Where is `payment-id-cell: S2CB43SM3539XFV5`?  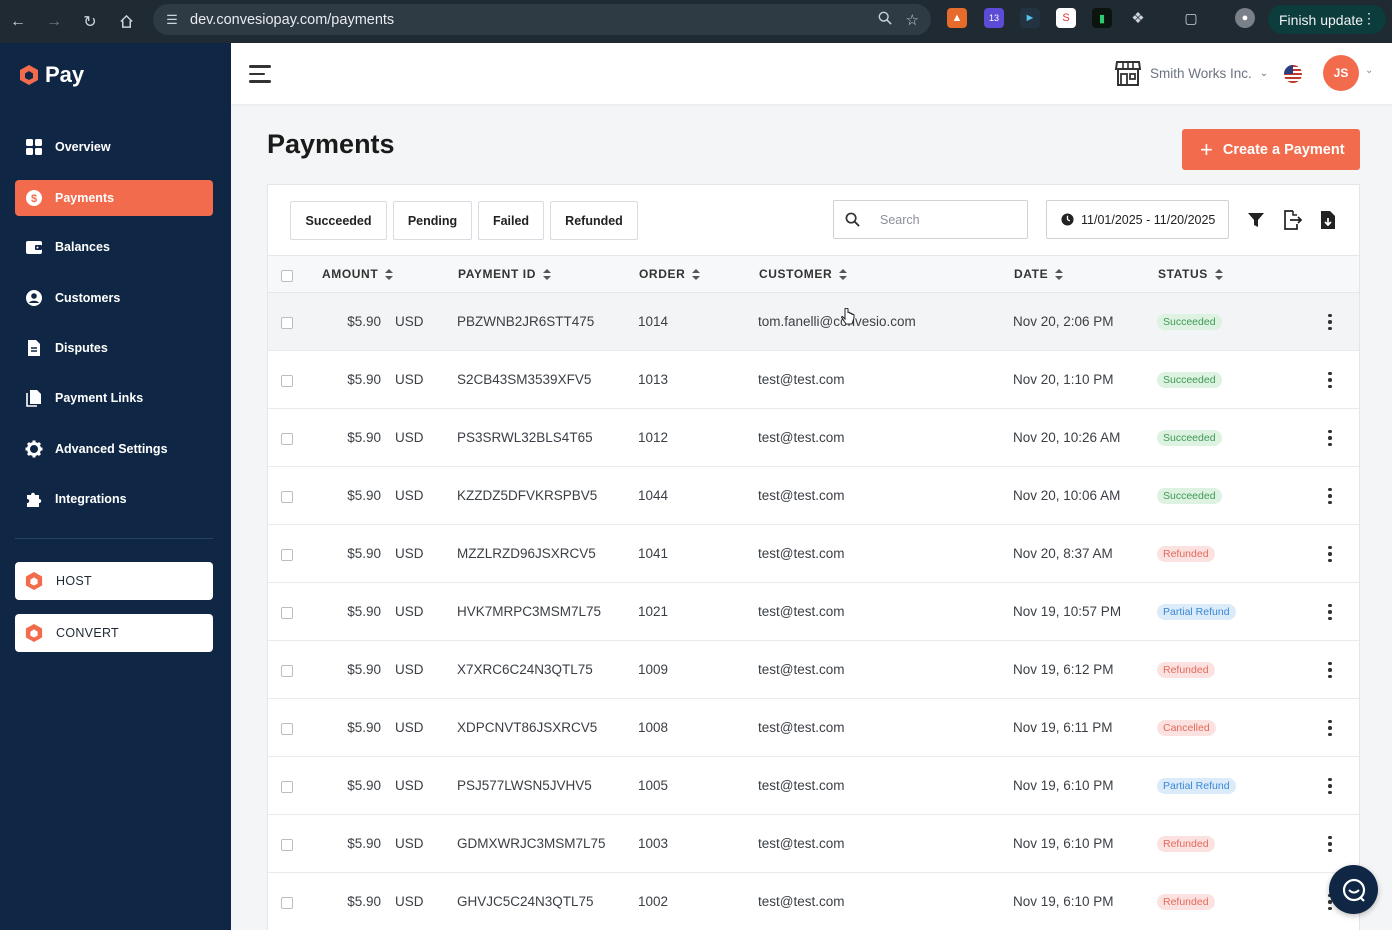
payment-id-cell: S2CB43SM3539XFV5 is located at coordinates (524, 379).